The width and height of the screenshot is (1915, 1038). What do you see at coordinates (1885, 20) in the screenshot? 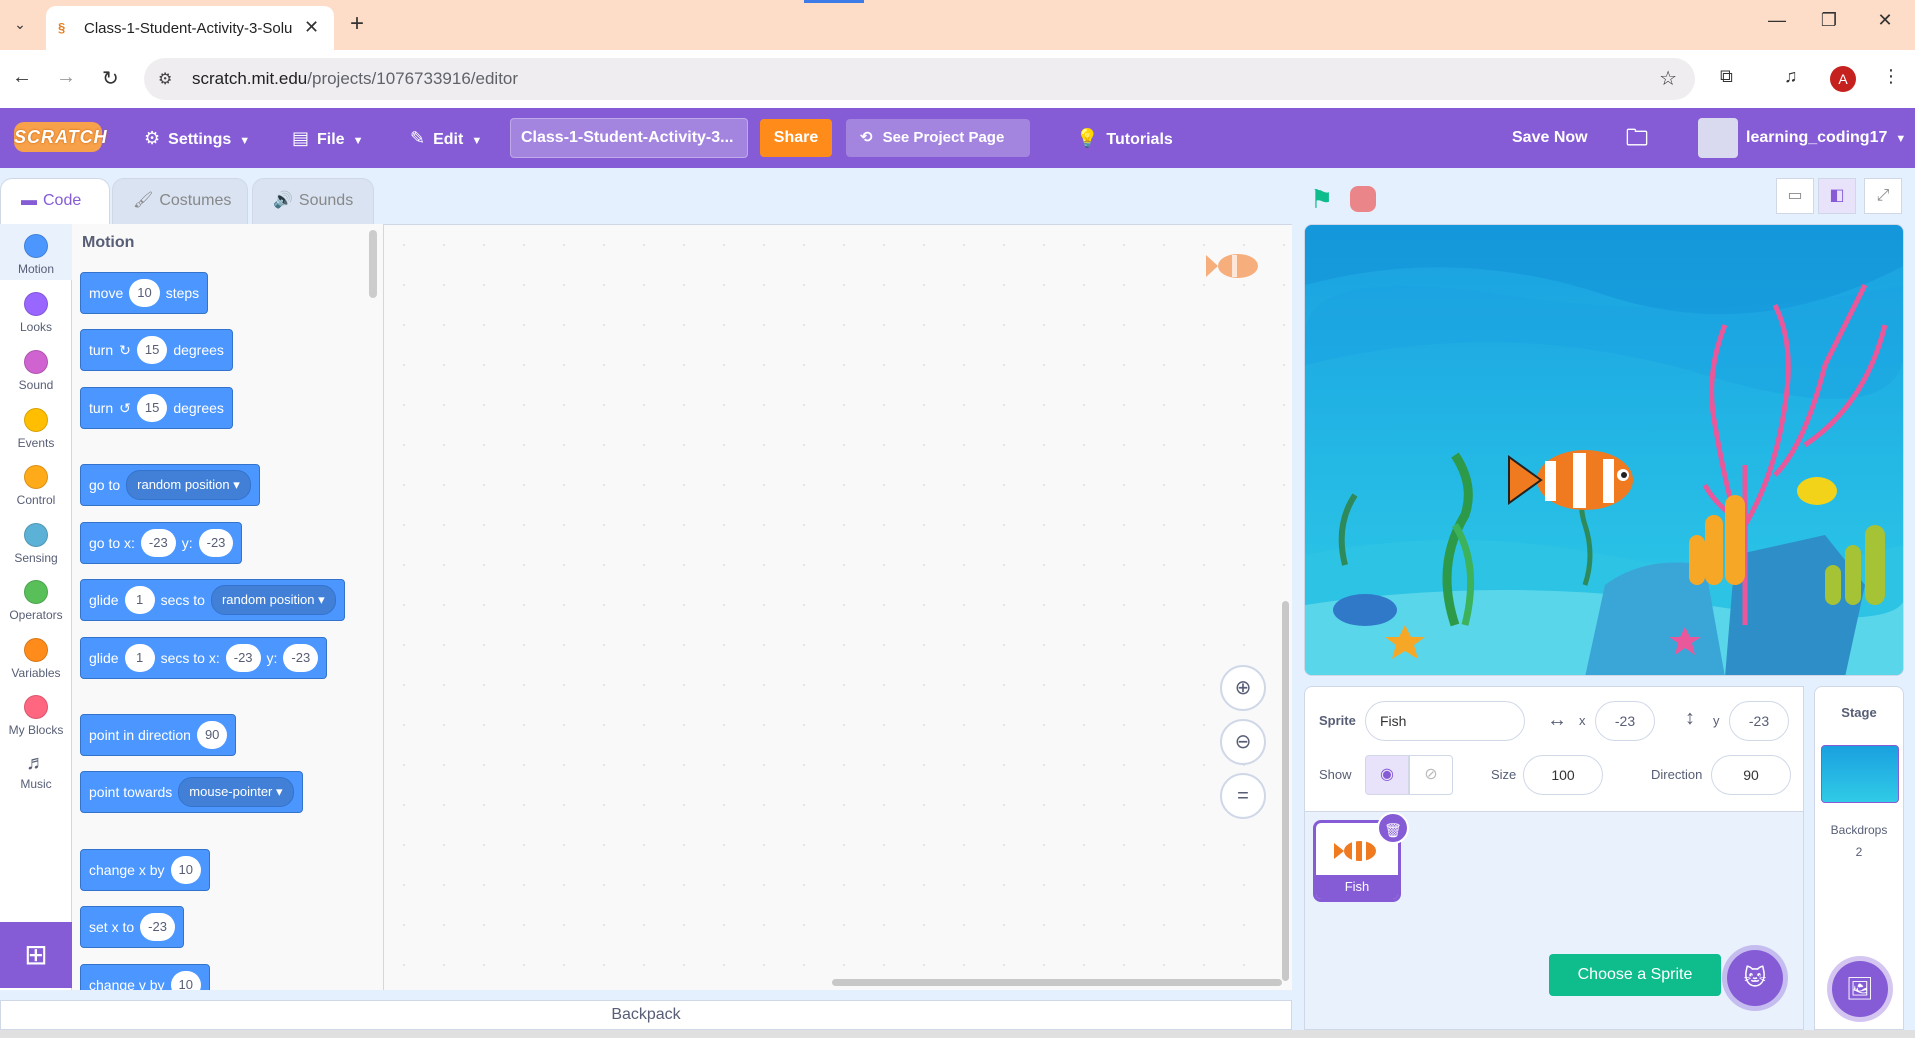
I see `close-window-icon: ✕` at bounding box center [1885, 20].